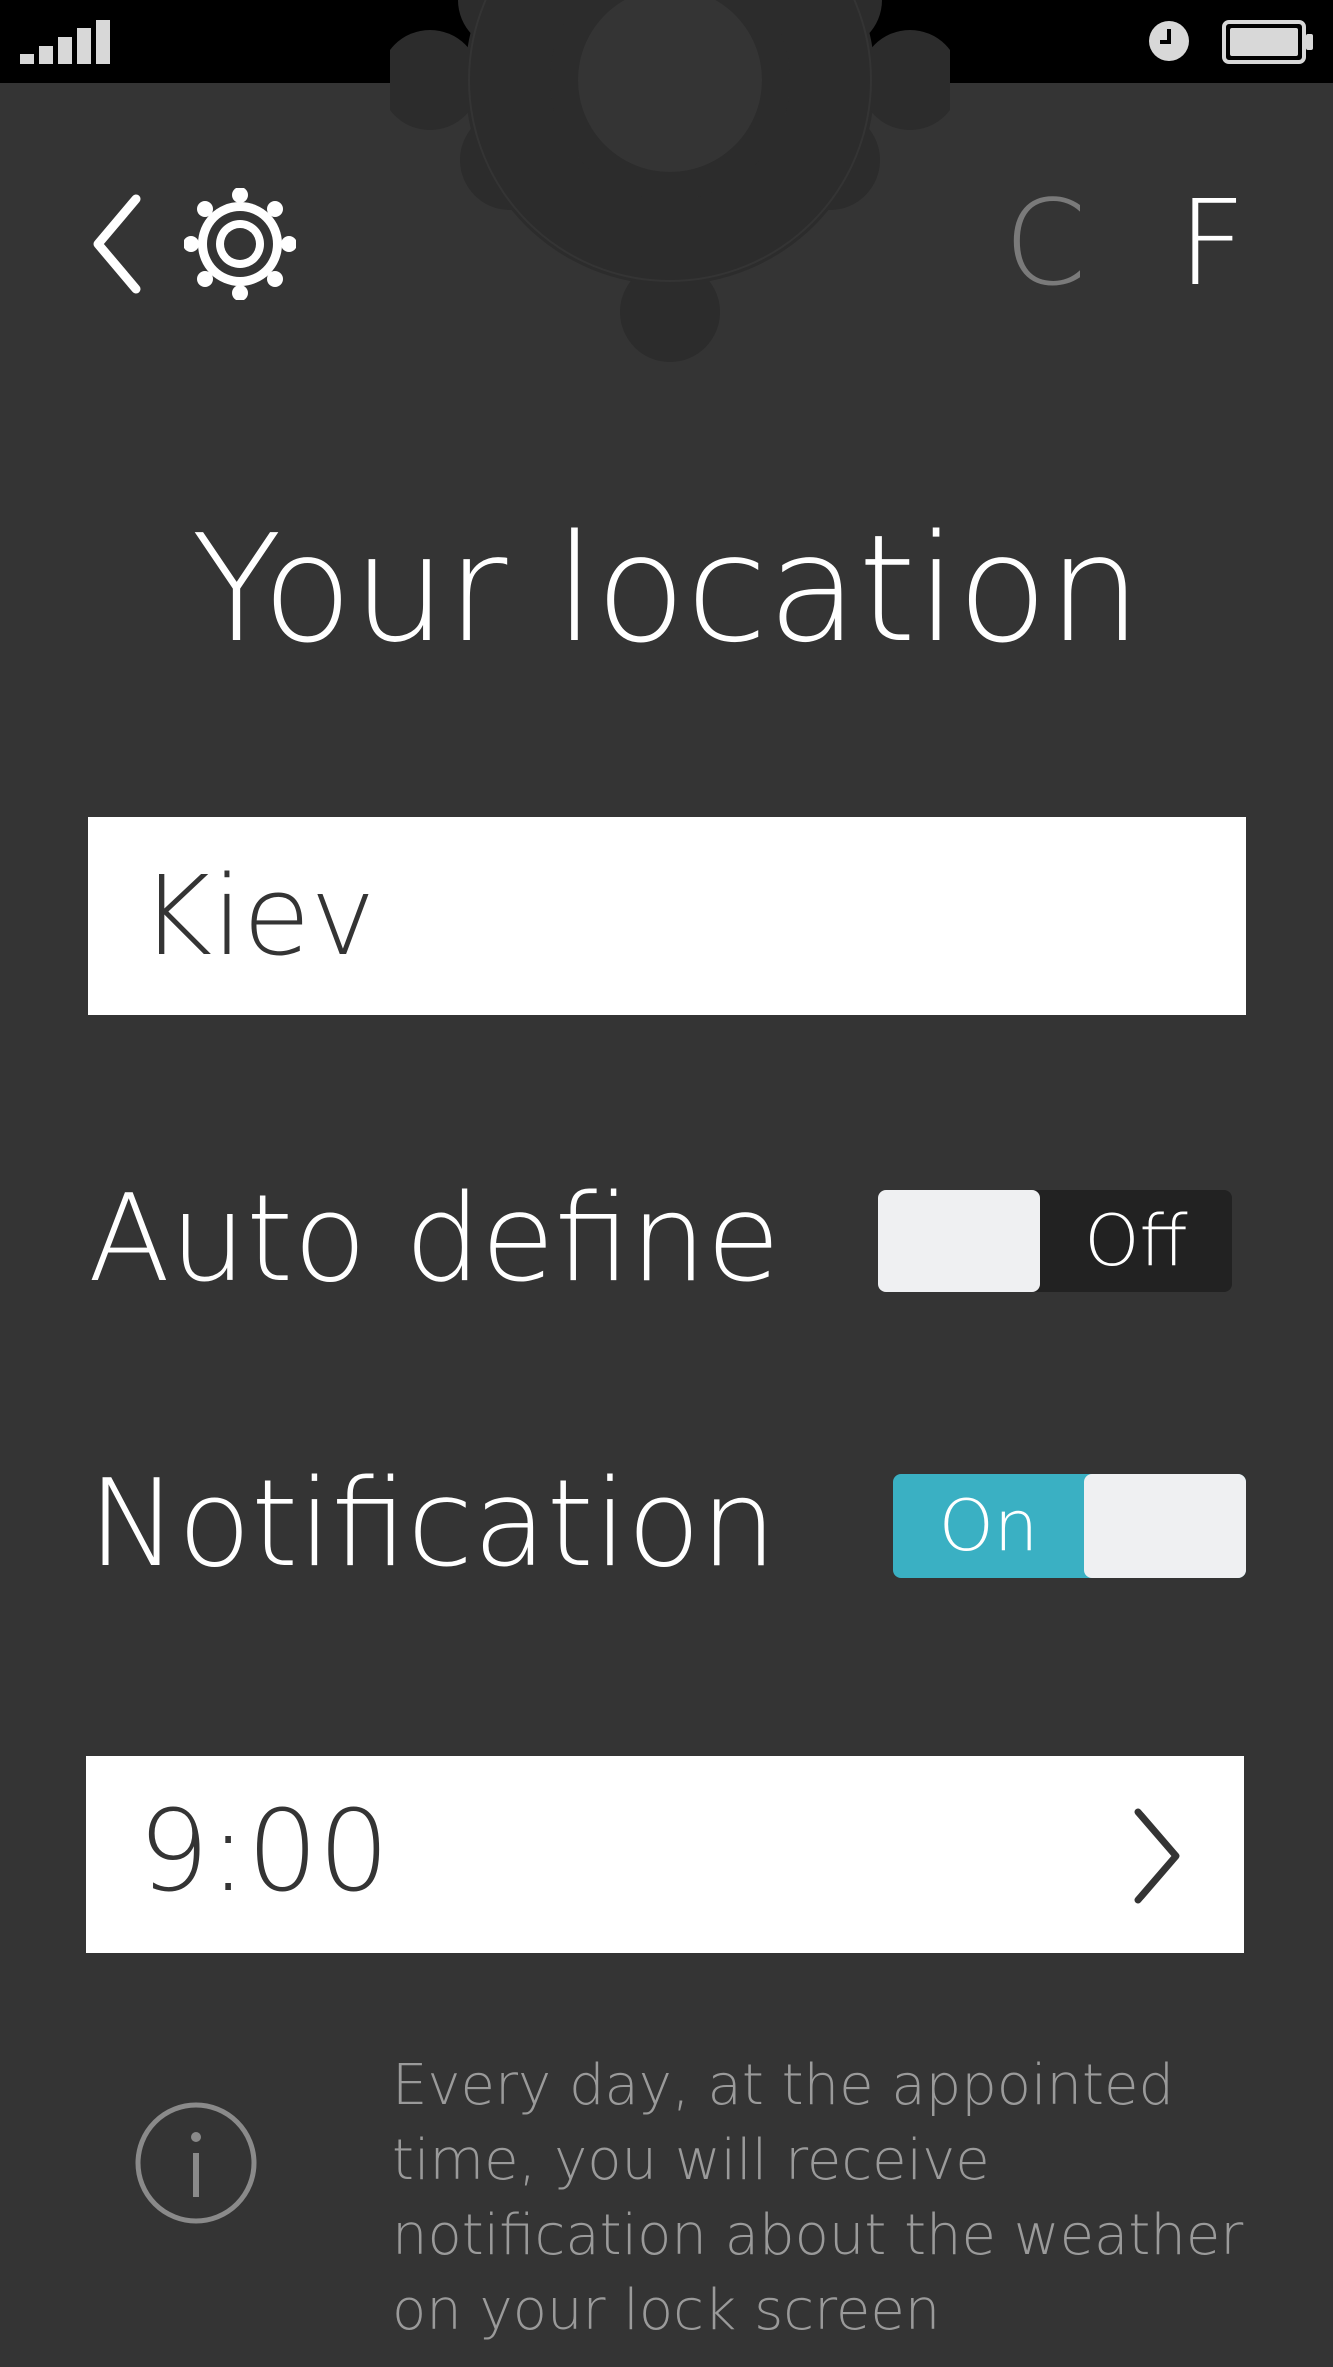 This screenshot has height=2367, width=1333. Describe the element at coordinates (666, 589) in the screenshot. I see `page-title: Your location` at that location.